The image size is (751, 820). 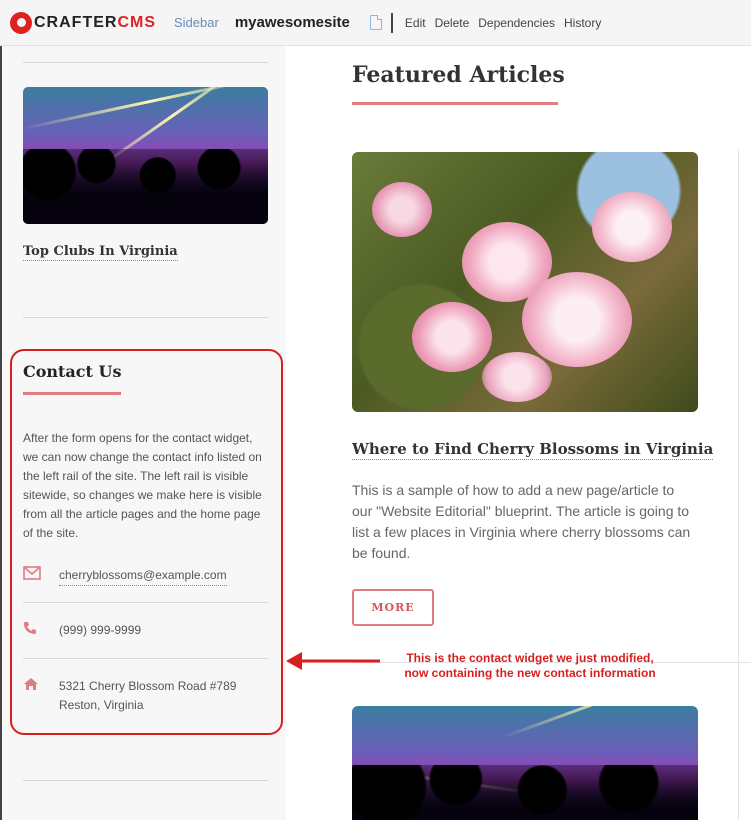 I want to click on annotation-arrow-icon, so click(x=333, y=661).